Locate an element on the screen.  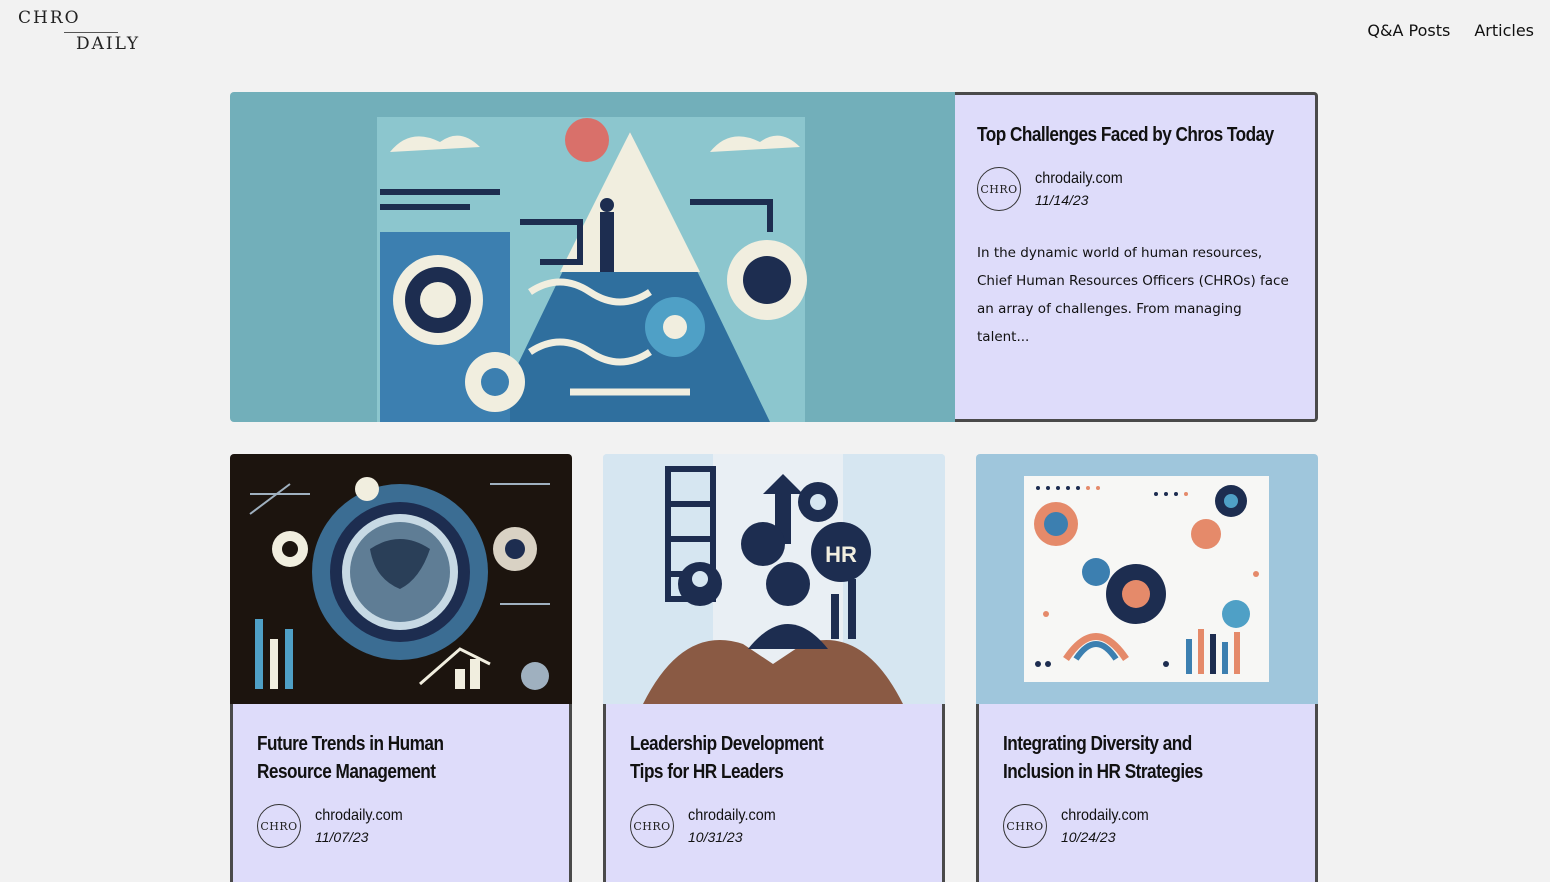
logo-line2: DAILY is located at coordinates (108, 44).